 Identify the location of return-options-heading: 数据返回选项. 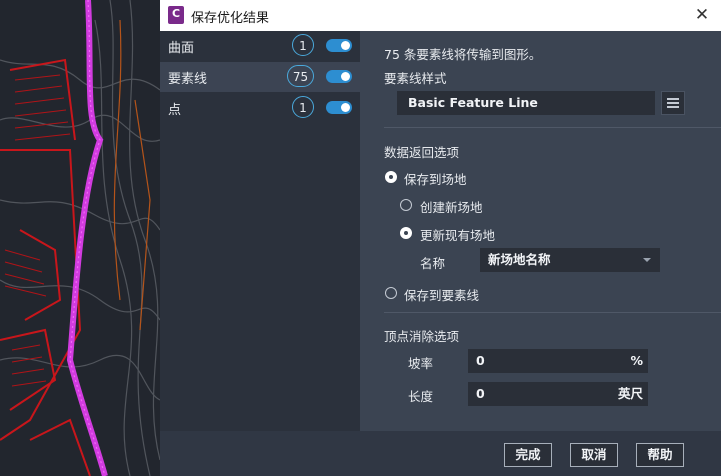
(422, 152).